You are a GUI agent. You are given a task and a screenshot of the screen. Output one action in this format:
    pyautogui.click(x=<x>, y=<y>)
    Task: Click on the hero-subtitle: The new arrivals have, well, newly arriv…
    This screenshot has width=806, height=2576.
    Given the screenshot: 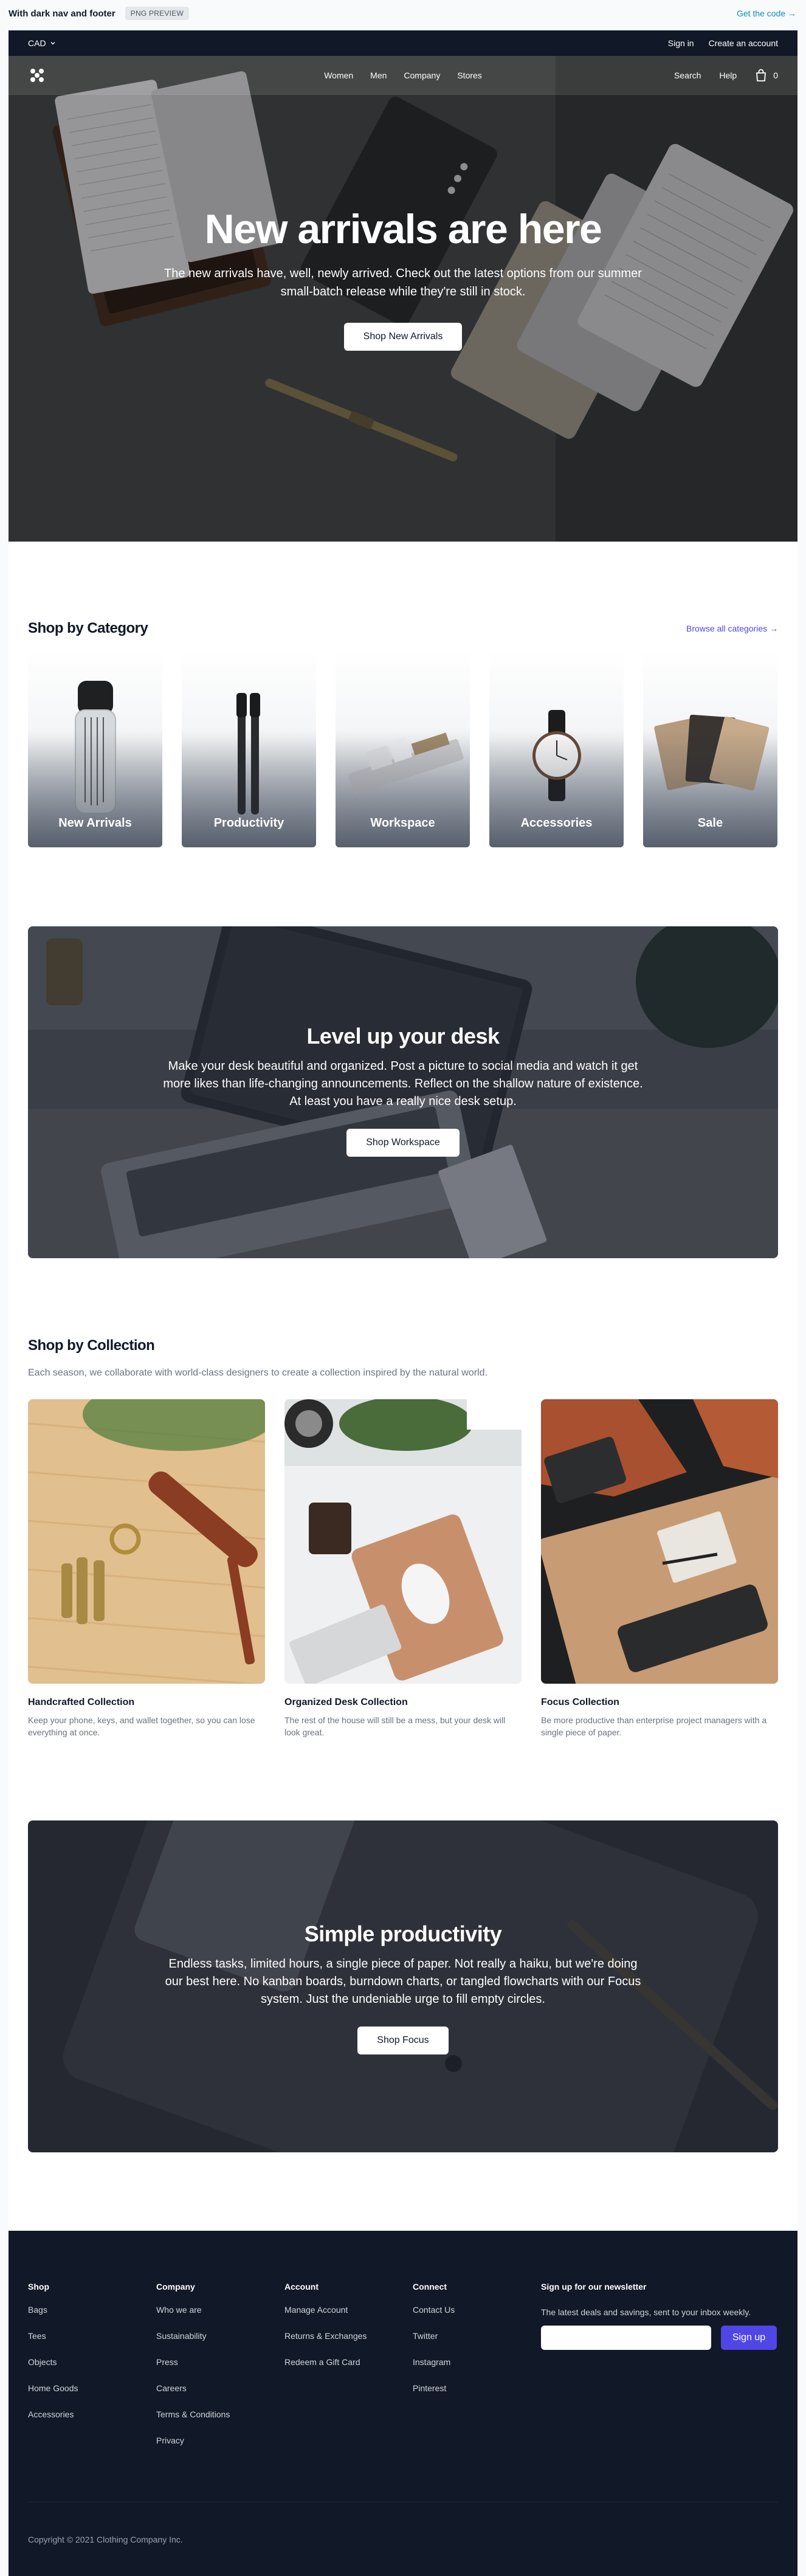 What is the action you would take?
    pyautogui.click(x=403, y=283)
    